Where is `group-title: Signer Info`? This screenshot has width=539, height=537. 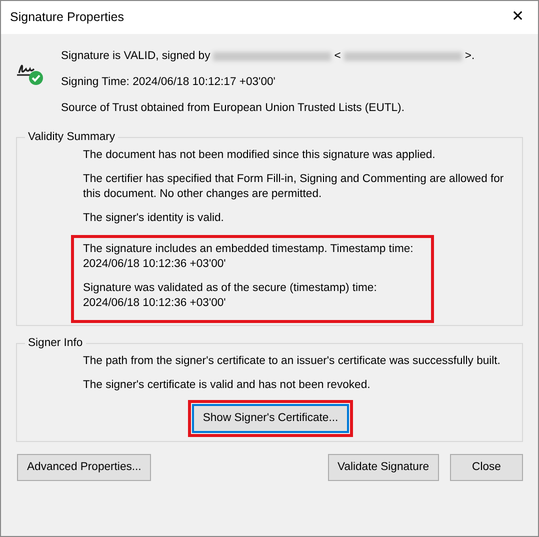
group-title: Signer Info is located at coordinates (55, 343).